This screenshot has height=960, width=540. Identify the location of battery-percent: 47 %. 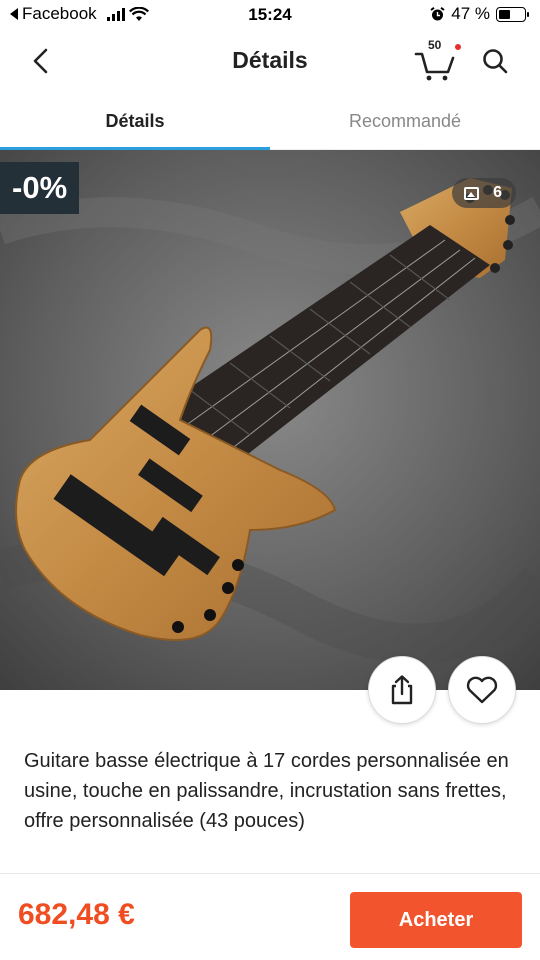
(470, 13).